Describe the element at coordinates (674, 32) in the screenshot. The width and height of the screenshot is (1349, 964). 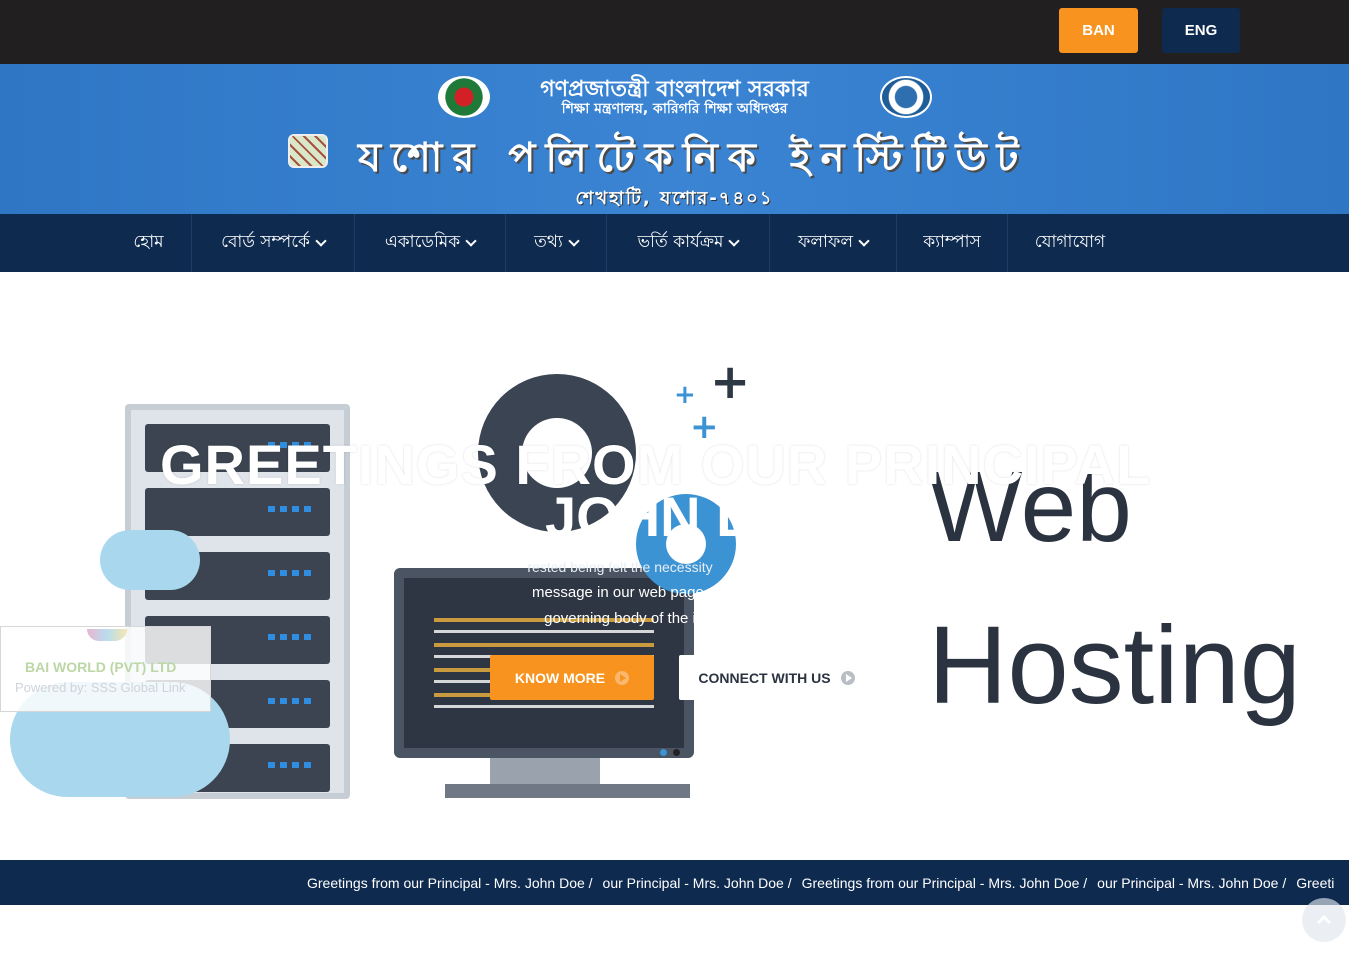
I see `top-bar: BAN ENG` at that location.